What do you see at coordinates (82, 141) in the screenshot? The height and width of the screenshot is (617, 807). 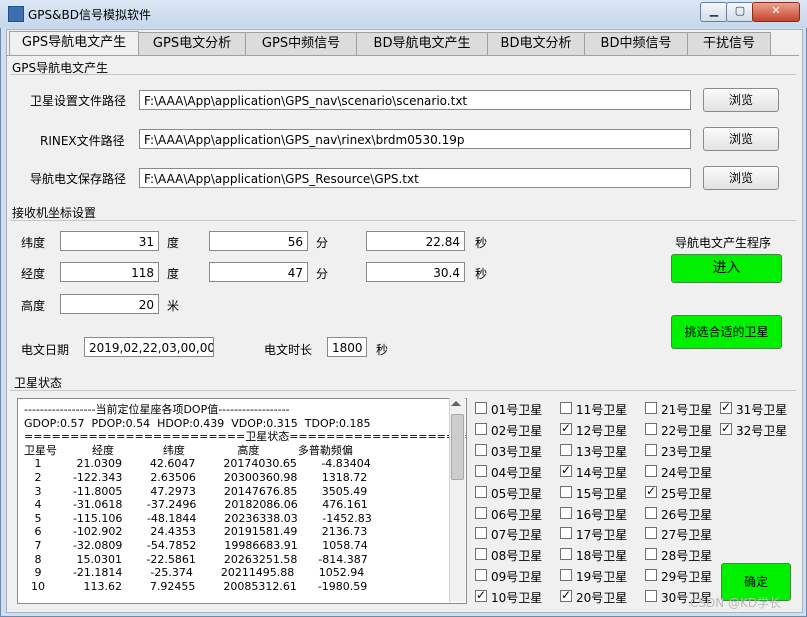 I see `rinex-path-label: RINEX文件路径` at bounding box center [82, 141].